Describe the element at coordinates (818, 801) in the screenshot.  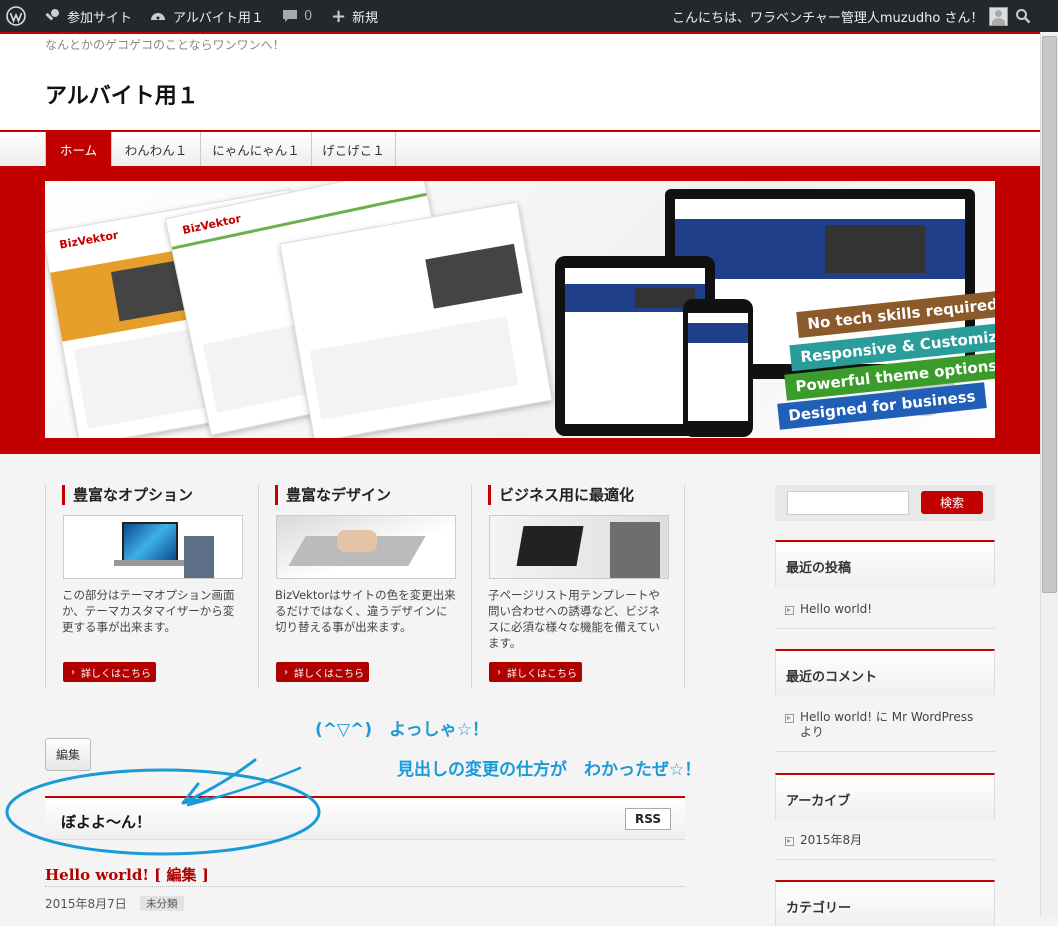
I see `widget-title-archives: アーカイブ` at that location.